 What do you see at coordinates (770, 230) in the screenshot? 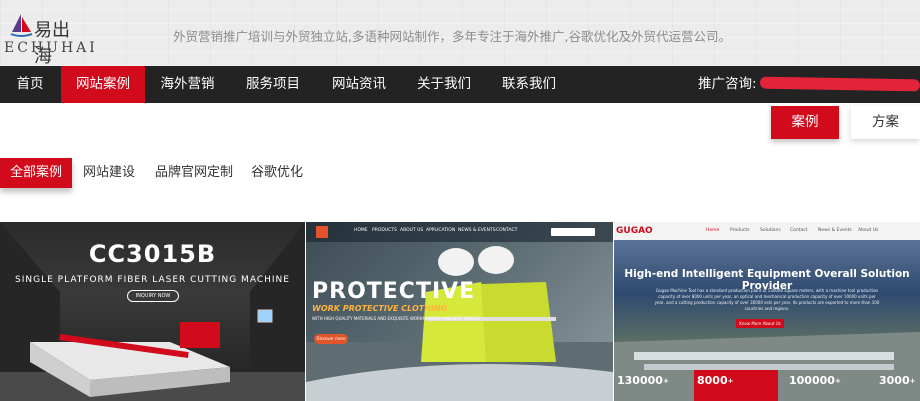
I see `card3-nav-item: Solutions` at bounding box center [770, 230].